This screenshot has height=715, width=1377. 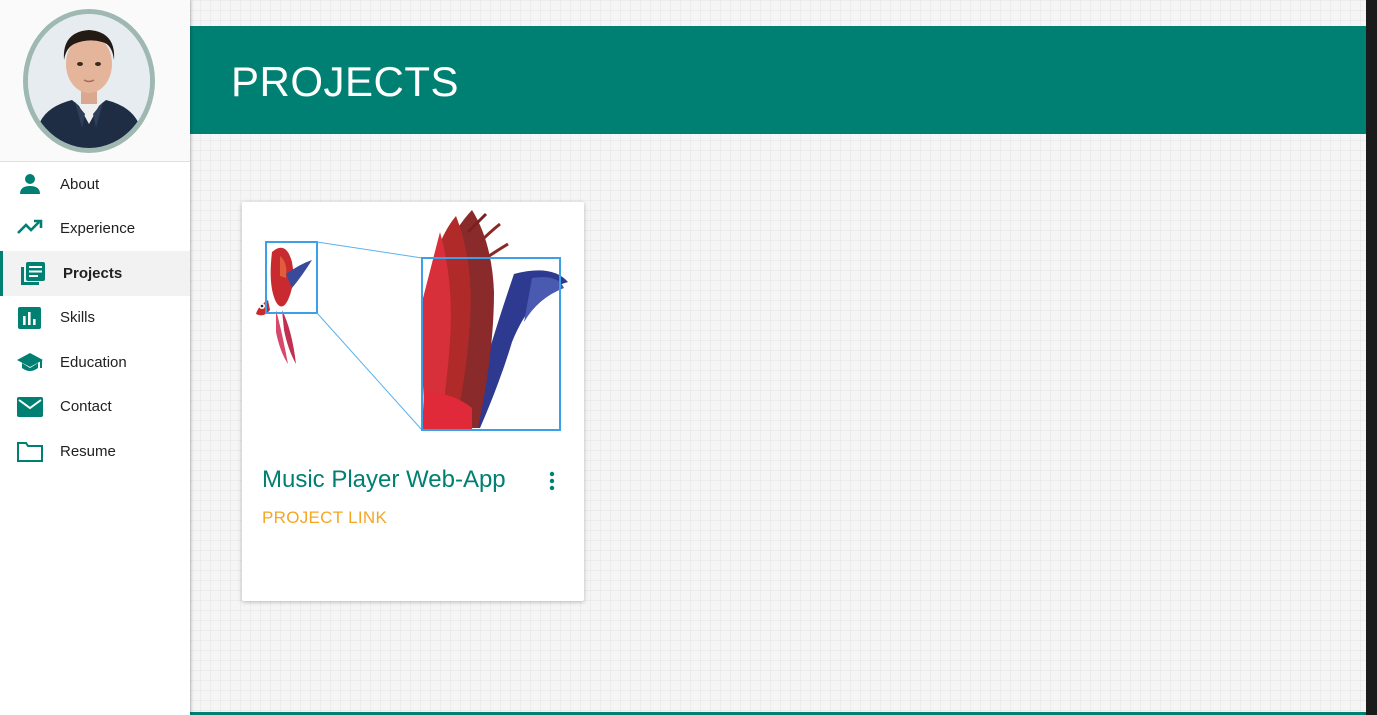 What do you see at coordinates (345, 81) in the screenshot?
I see `page-title: PROJECTS` at bounding box center [345, 81].